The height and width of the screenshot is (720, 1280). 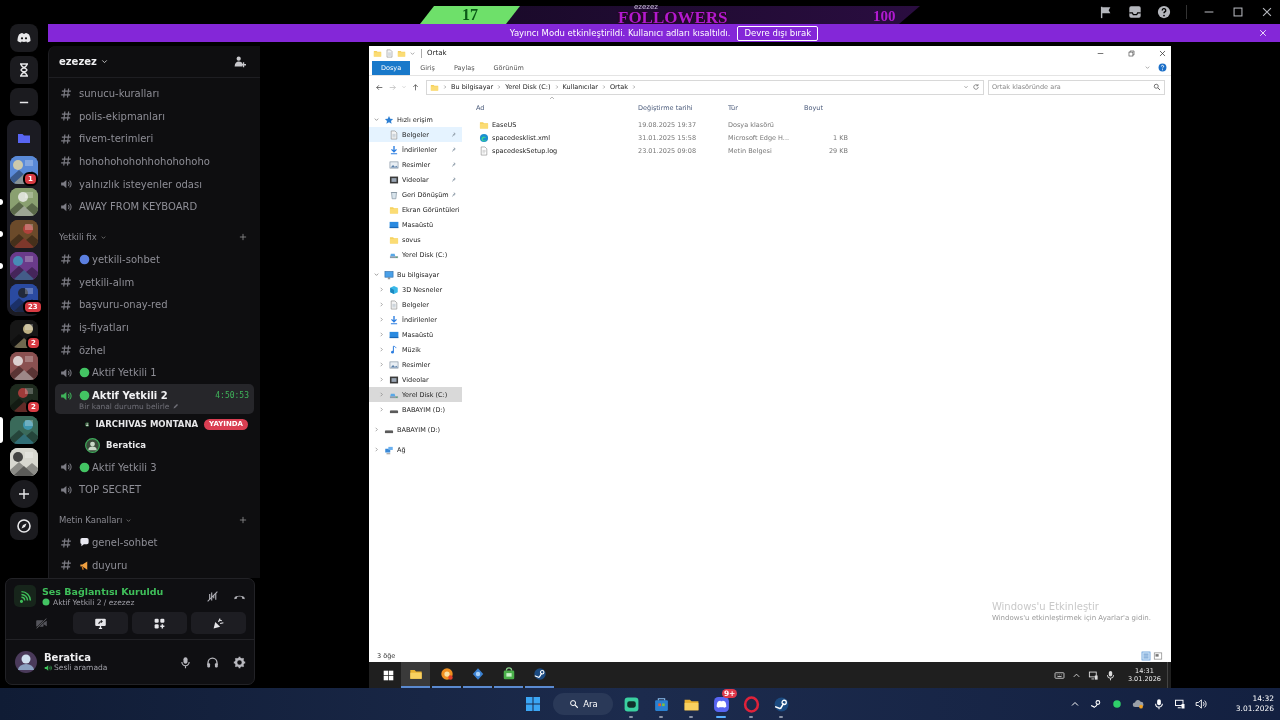 What do you see at coordinates (239, 662) in the screenshot?
I see `settings-icon` at bounding box center [239, 662].